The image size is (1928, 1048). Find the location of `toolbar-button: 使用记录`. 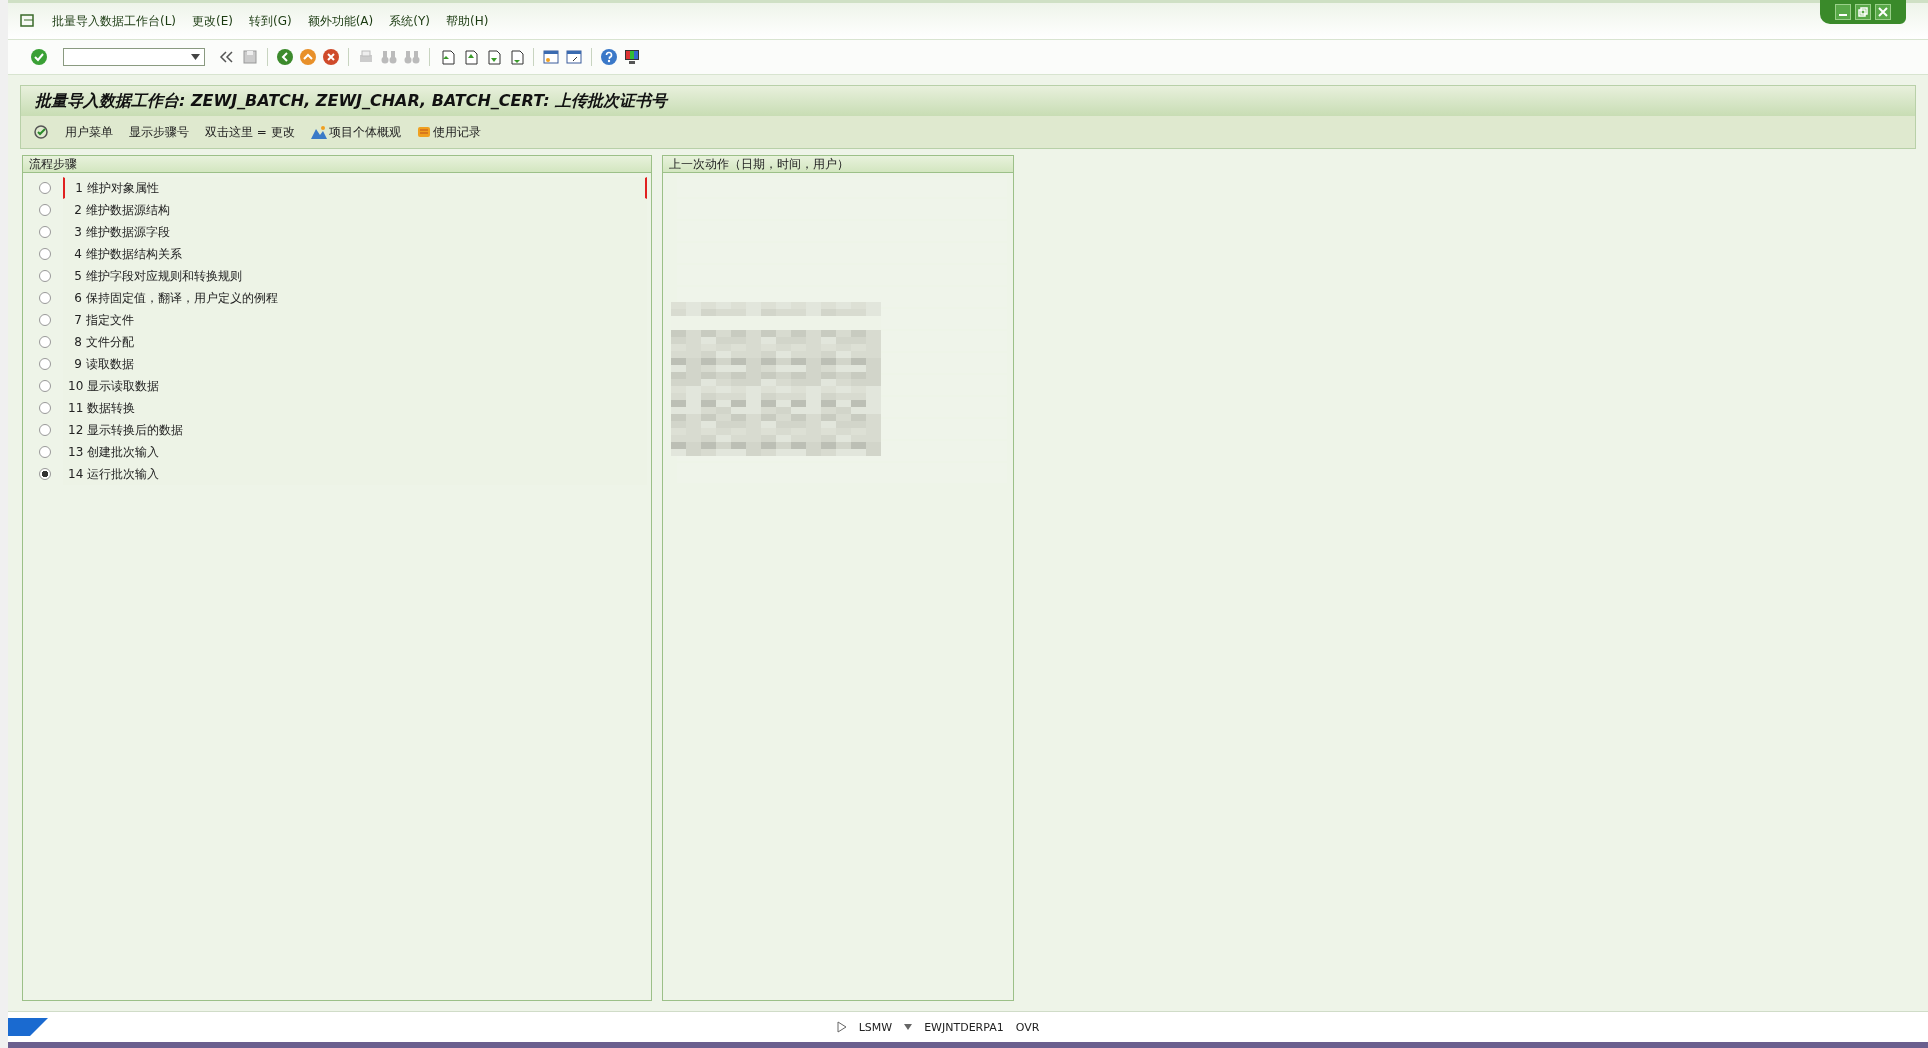

toolbar-button: 使用记录 is located at coordinates (448, 132).